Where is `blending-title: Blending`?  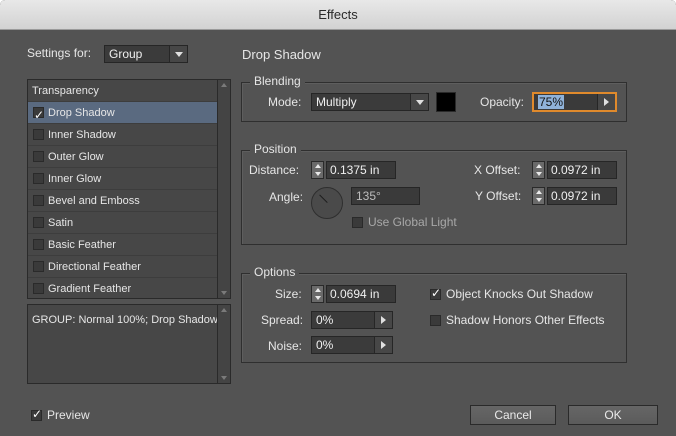 blending-title: Blending is located at coordinates (277, 81).